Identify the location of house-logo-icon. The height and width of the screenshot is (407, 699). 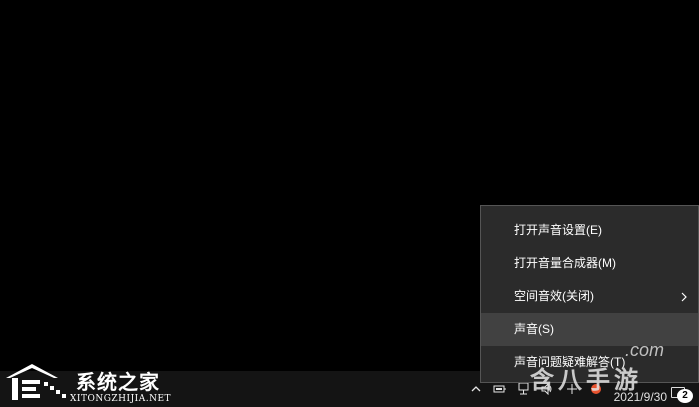
(36, 382).